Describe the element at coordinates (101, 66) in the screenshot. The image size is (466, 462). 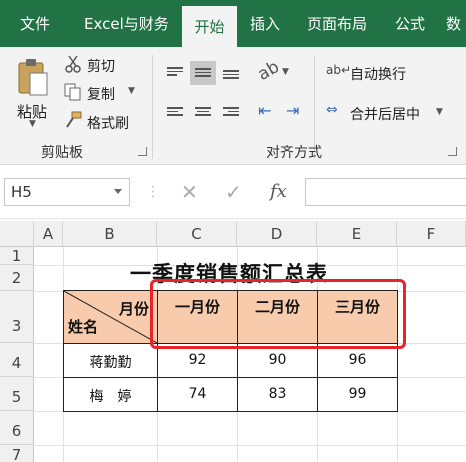
I see `cut-button: 剪切` at that location.